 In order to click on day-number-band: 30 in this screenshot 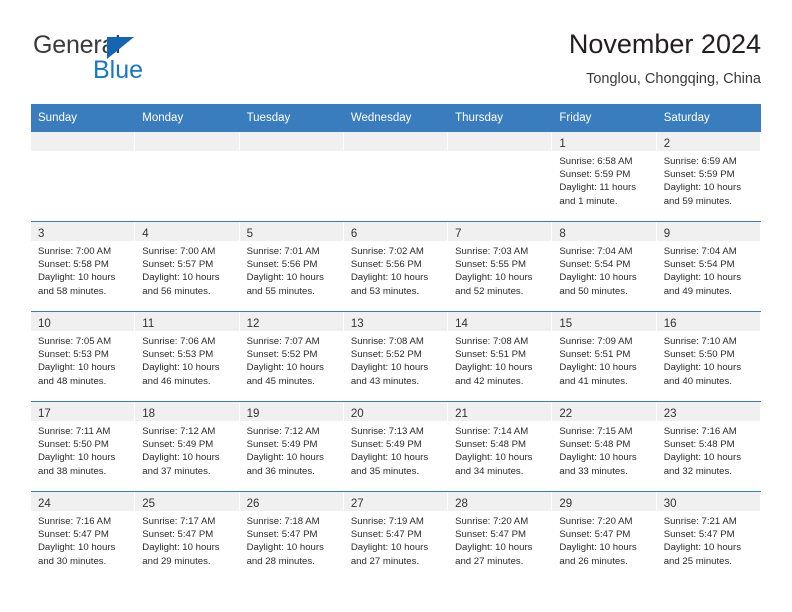, I will do `click(708, 501)`.